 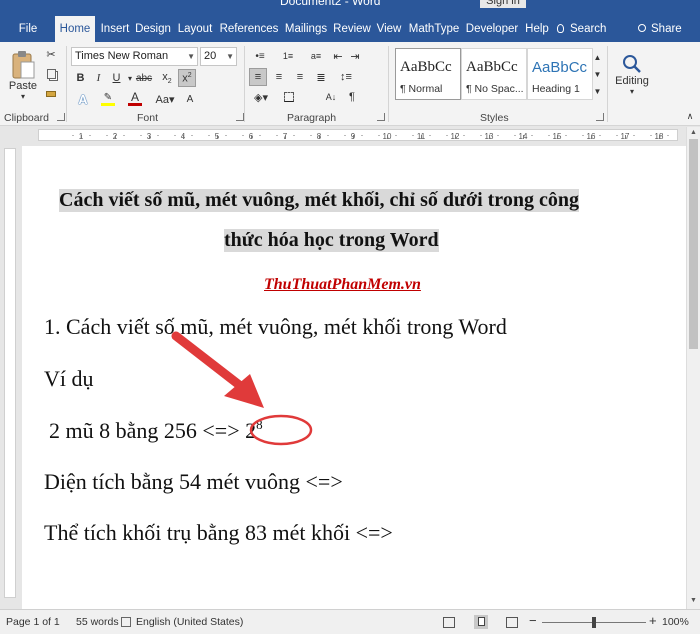 What do you see at coordinates (190, 99) in the screenshot?
I see `grow-font-button: A` at bounding box center [190, 99].